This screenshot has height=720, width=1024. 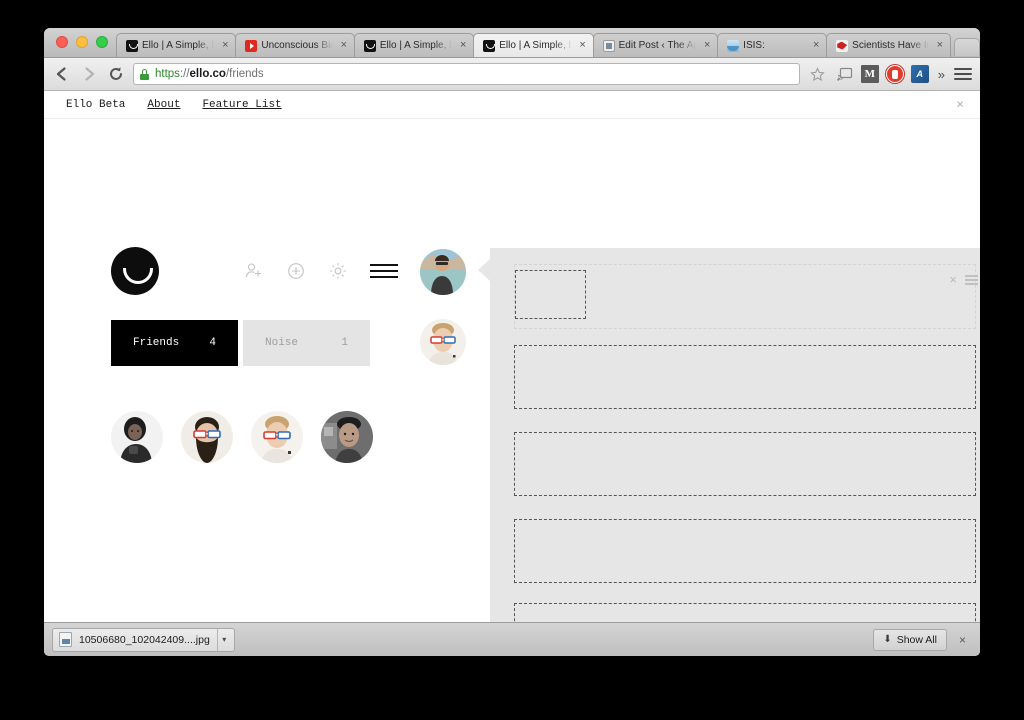 I want to click on browser-toolbar: https://ello.co/friends M A », so click(x=512, y=74).